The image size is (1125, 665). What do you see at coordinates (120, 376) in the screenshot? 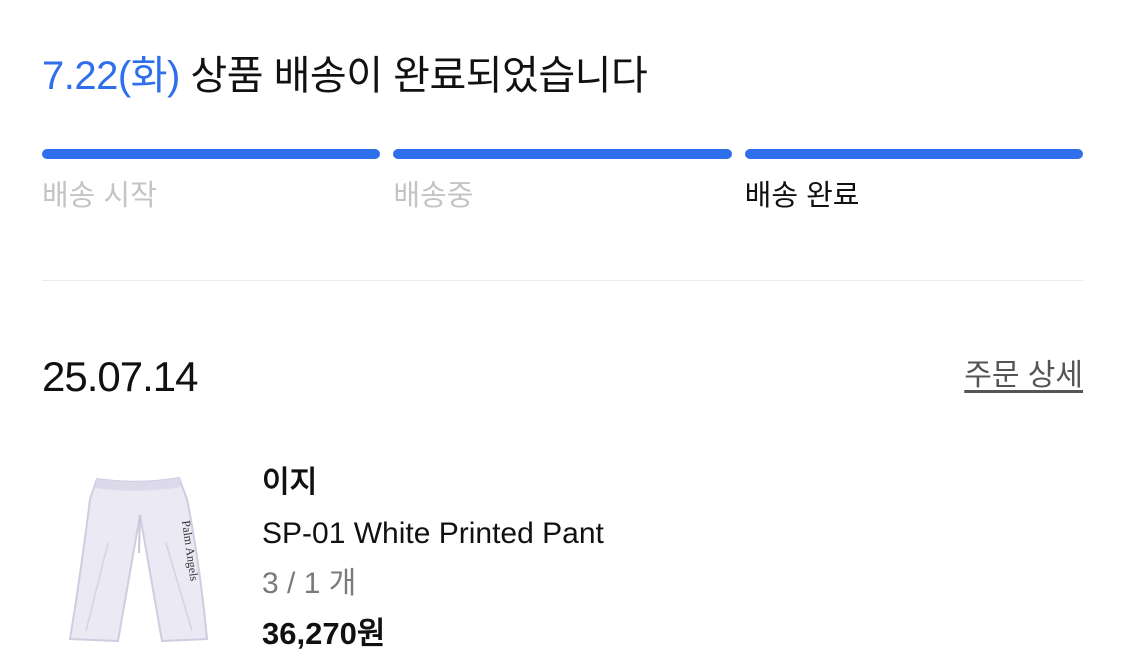
I see `order-date: 25.07.14` at bounding box center [120, 376].